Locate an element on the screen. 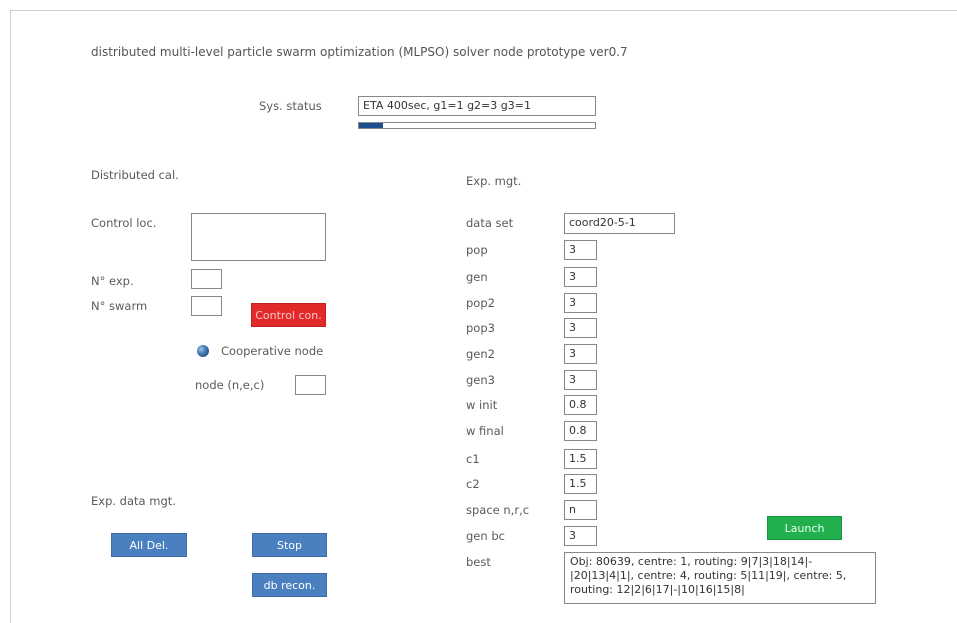 The image size is (957, 623). n-swarm-label: N° swarm is located at coordinates (119, 306).